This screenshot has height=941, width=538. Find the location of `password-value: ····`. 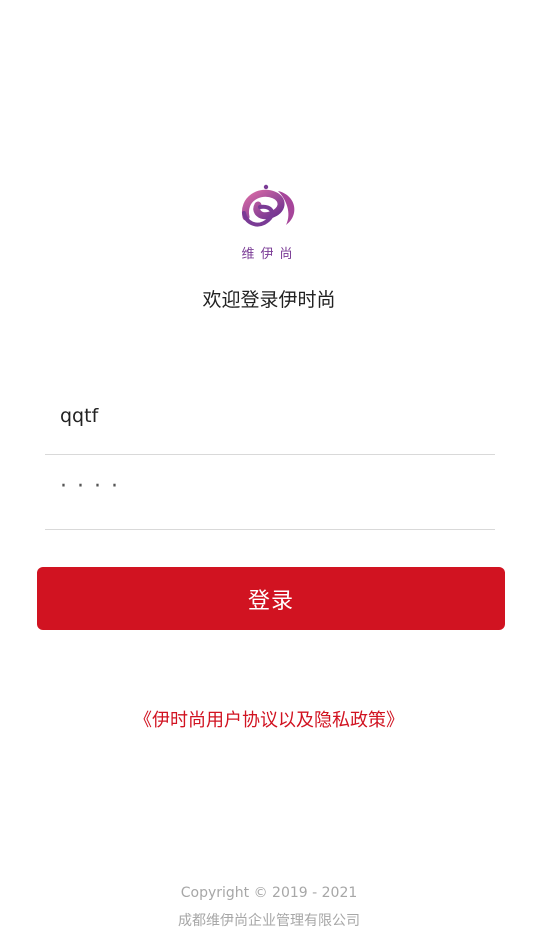

password-value: ···· is located at coordinates (94, 486).